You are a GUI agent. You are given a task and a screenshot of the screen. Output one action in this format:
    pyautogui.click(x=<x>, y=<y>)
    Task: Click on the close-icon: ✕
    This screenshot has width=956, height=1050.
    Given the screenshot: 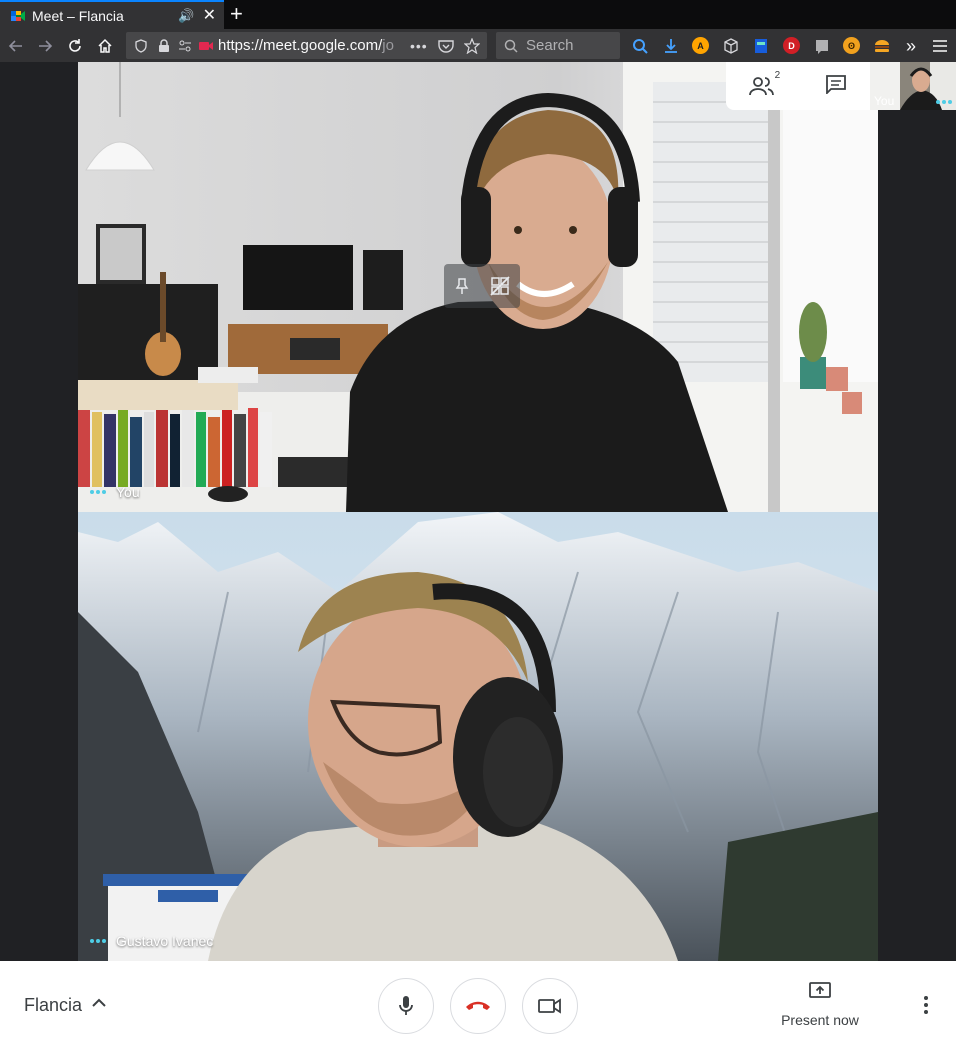 What is the action you would take?
    pyautogui.click(x=209, y=15)
    